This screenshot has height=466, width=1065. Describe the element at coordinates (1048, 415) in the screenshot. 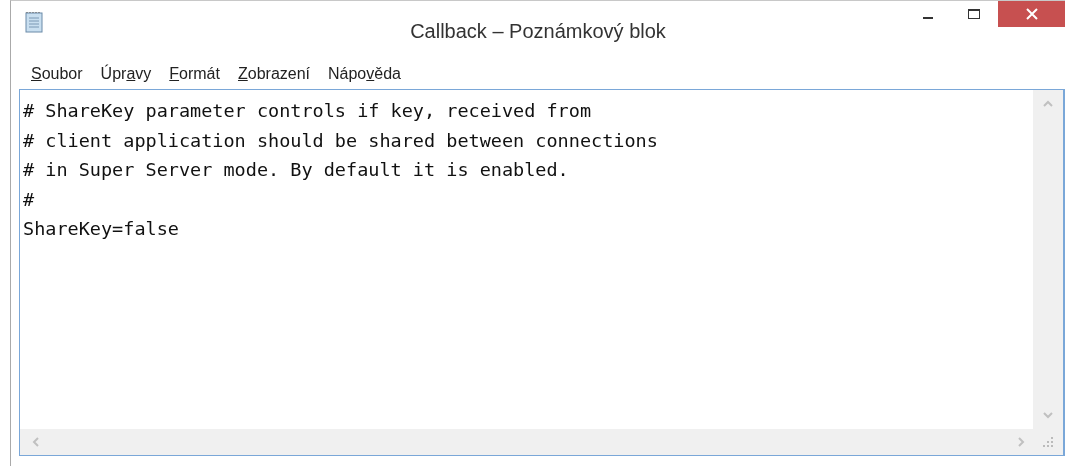

I see `scroll-down-icon` at that location.